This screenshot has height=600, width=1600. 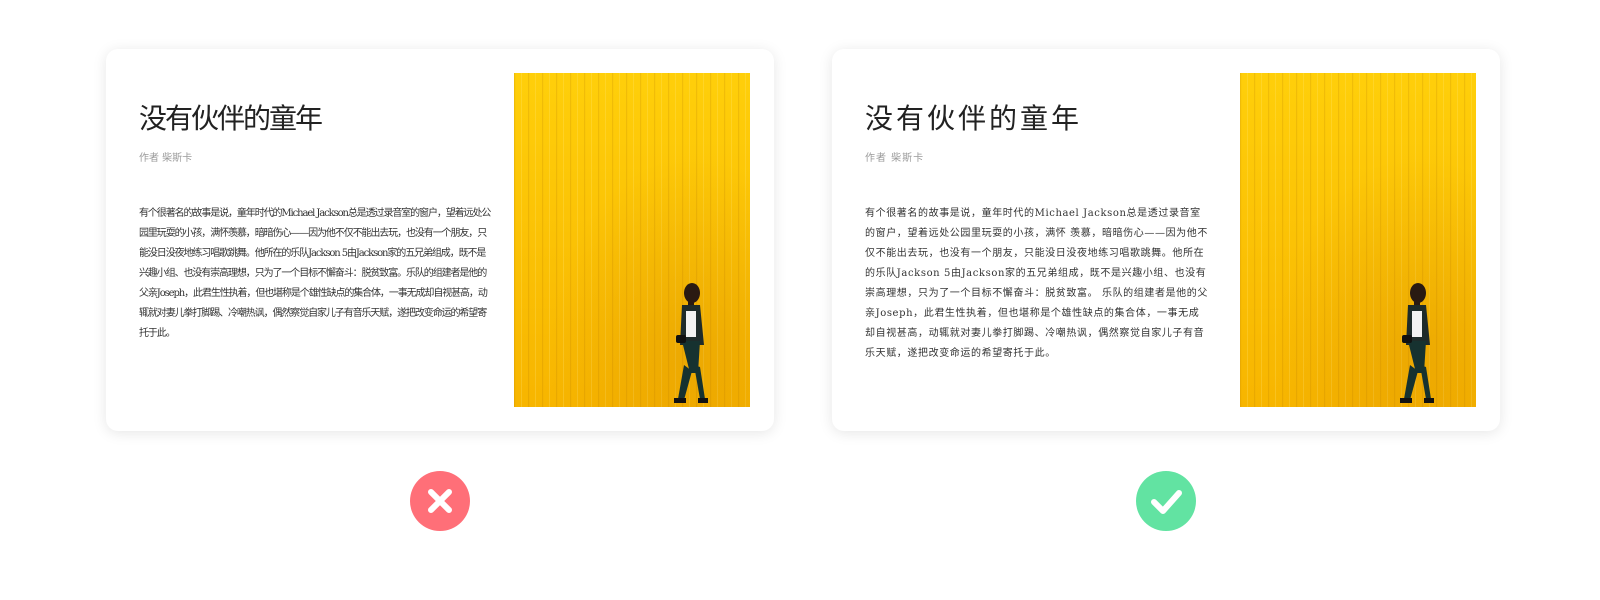 I want to click on bad-verdict-badge, so click(x=440, y=501).